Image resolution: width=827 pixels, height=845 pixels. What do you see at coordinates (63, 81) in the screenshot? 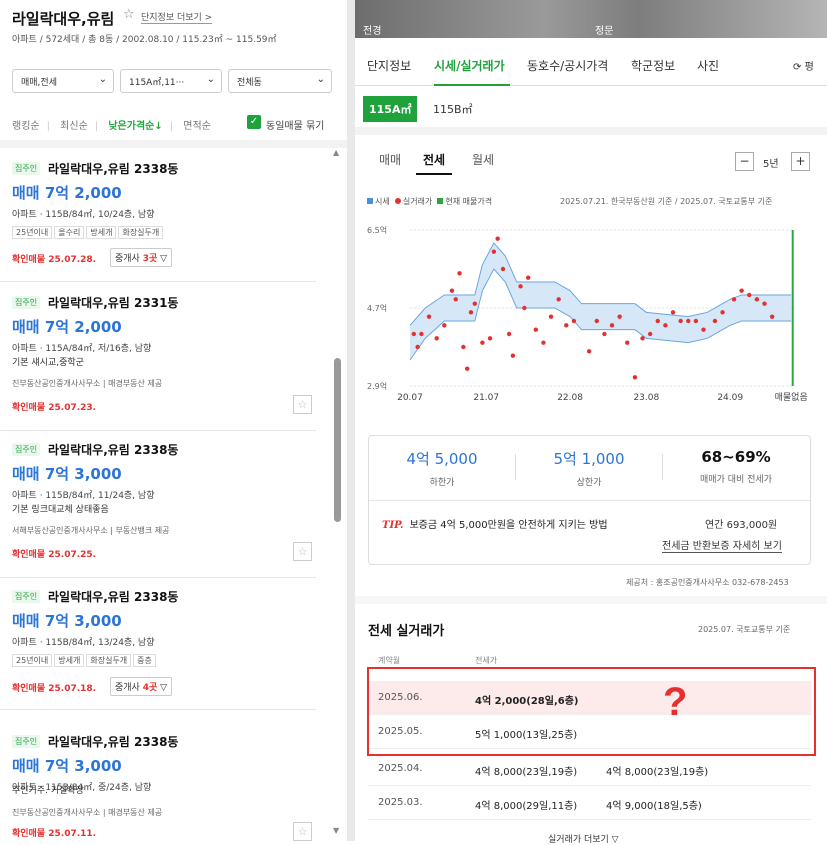
I see `trade-type-select: 매매,전세 ⌄` at bounding box center [63, 81].